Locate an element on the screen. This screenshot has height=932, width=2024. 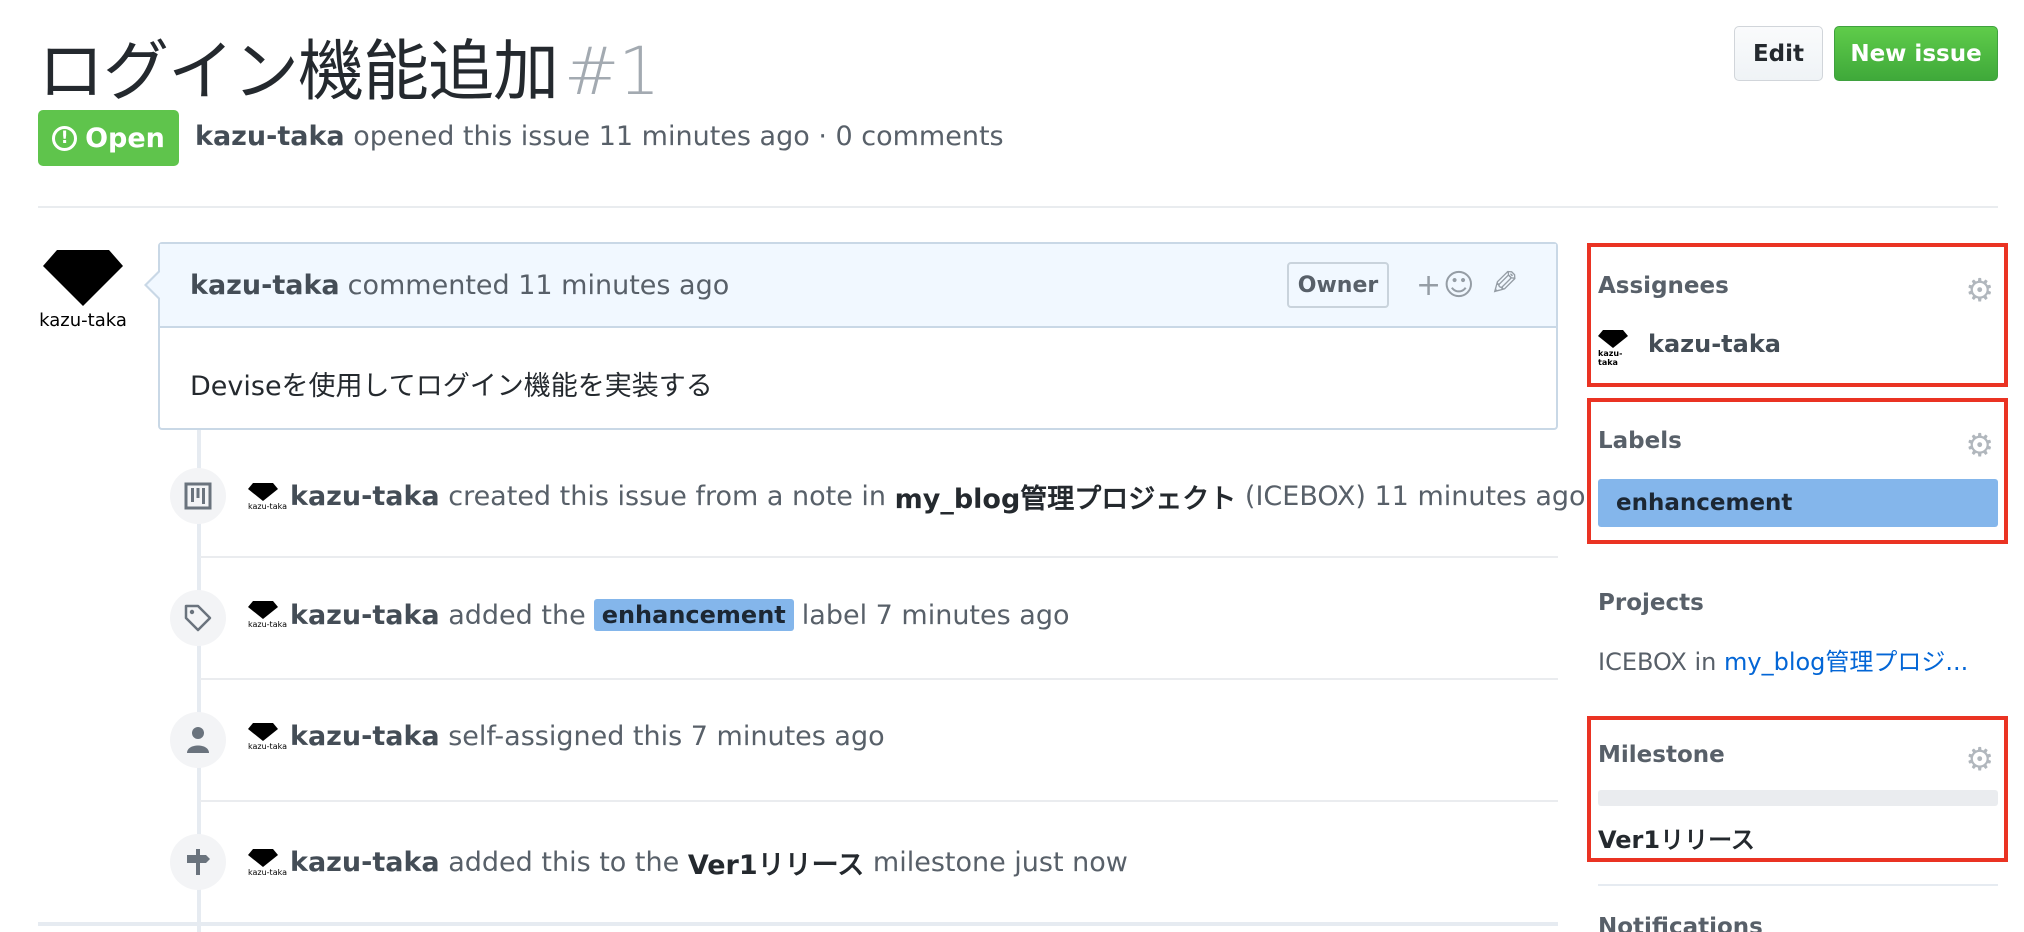
plus-icon: + is located at coordinates (1429, 285).